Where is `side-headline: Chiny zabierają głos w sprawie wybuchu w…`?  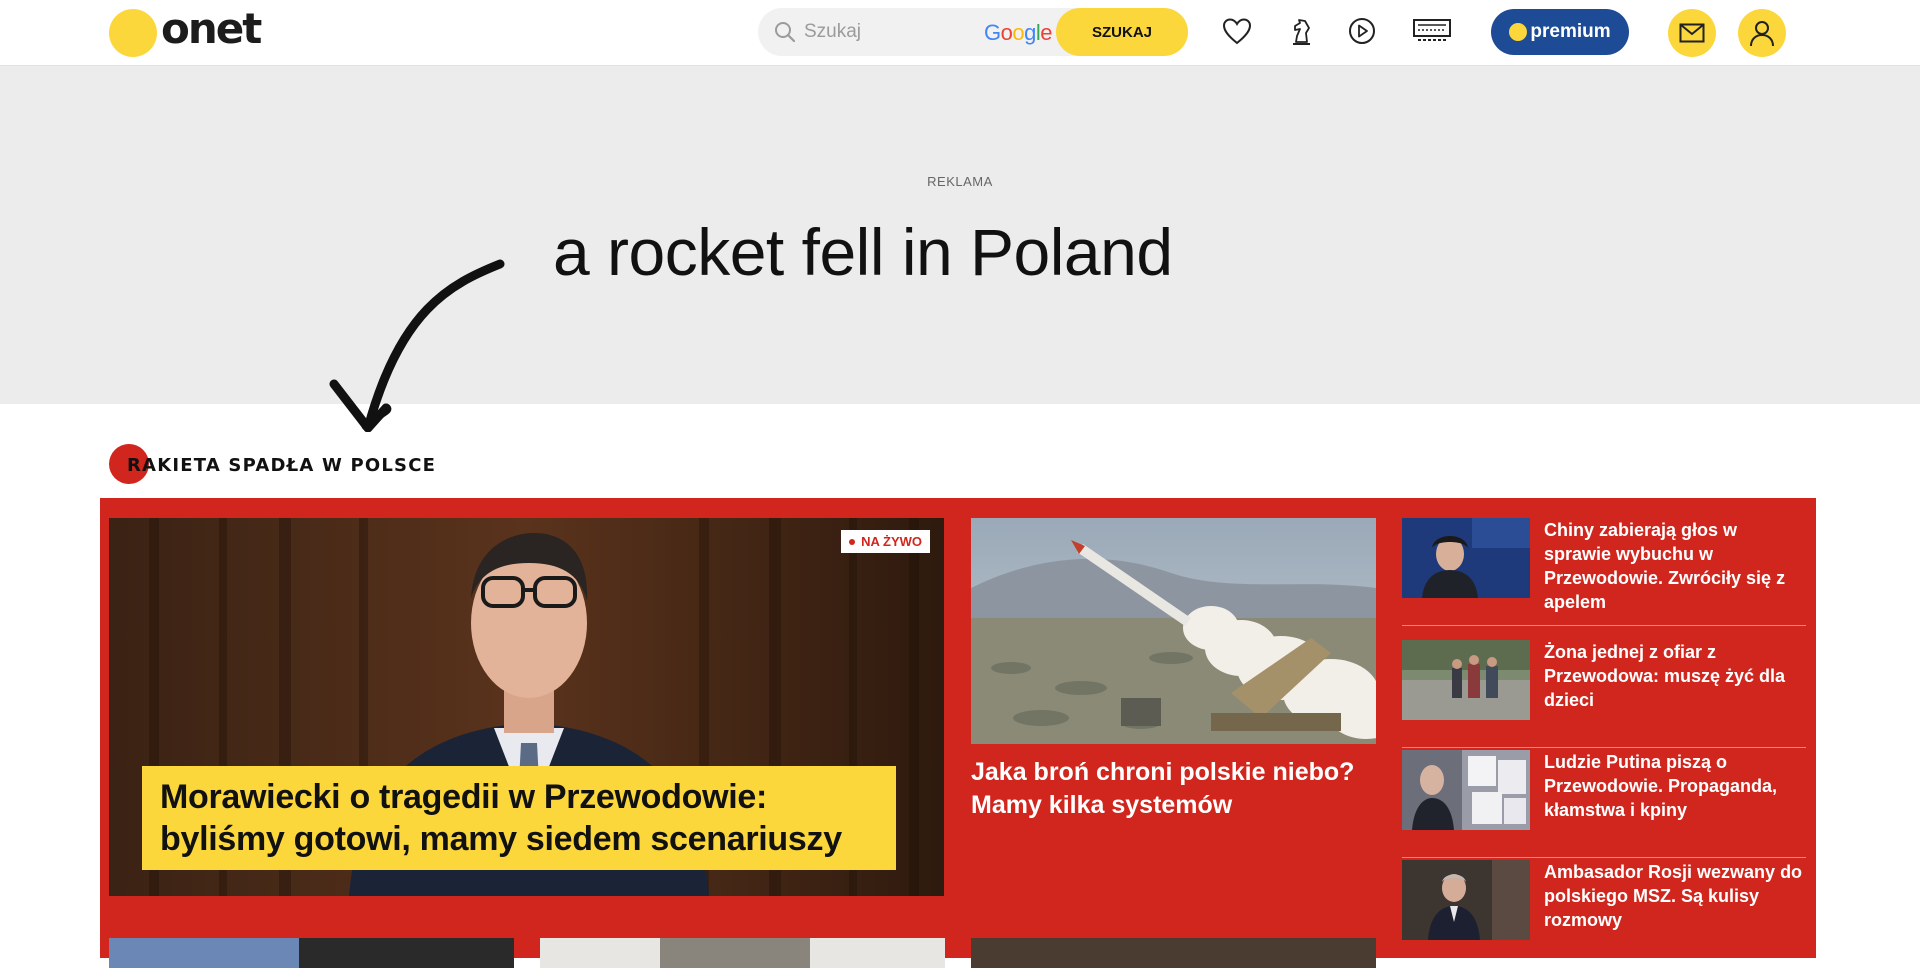
side-headline: Chiny zabierają głos w sprawie wybuchu w… is located at coordinates (1665, 566).